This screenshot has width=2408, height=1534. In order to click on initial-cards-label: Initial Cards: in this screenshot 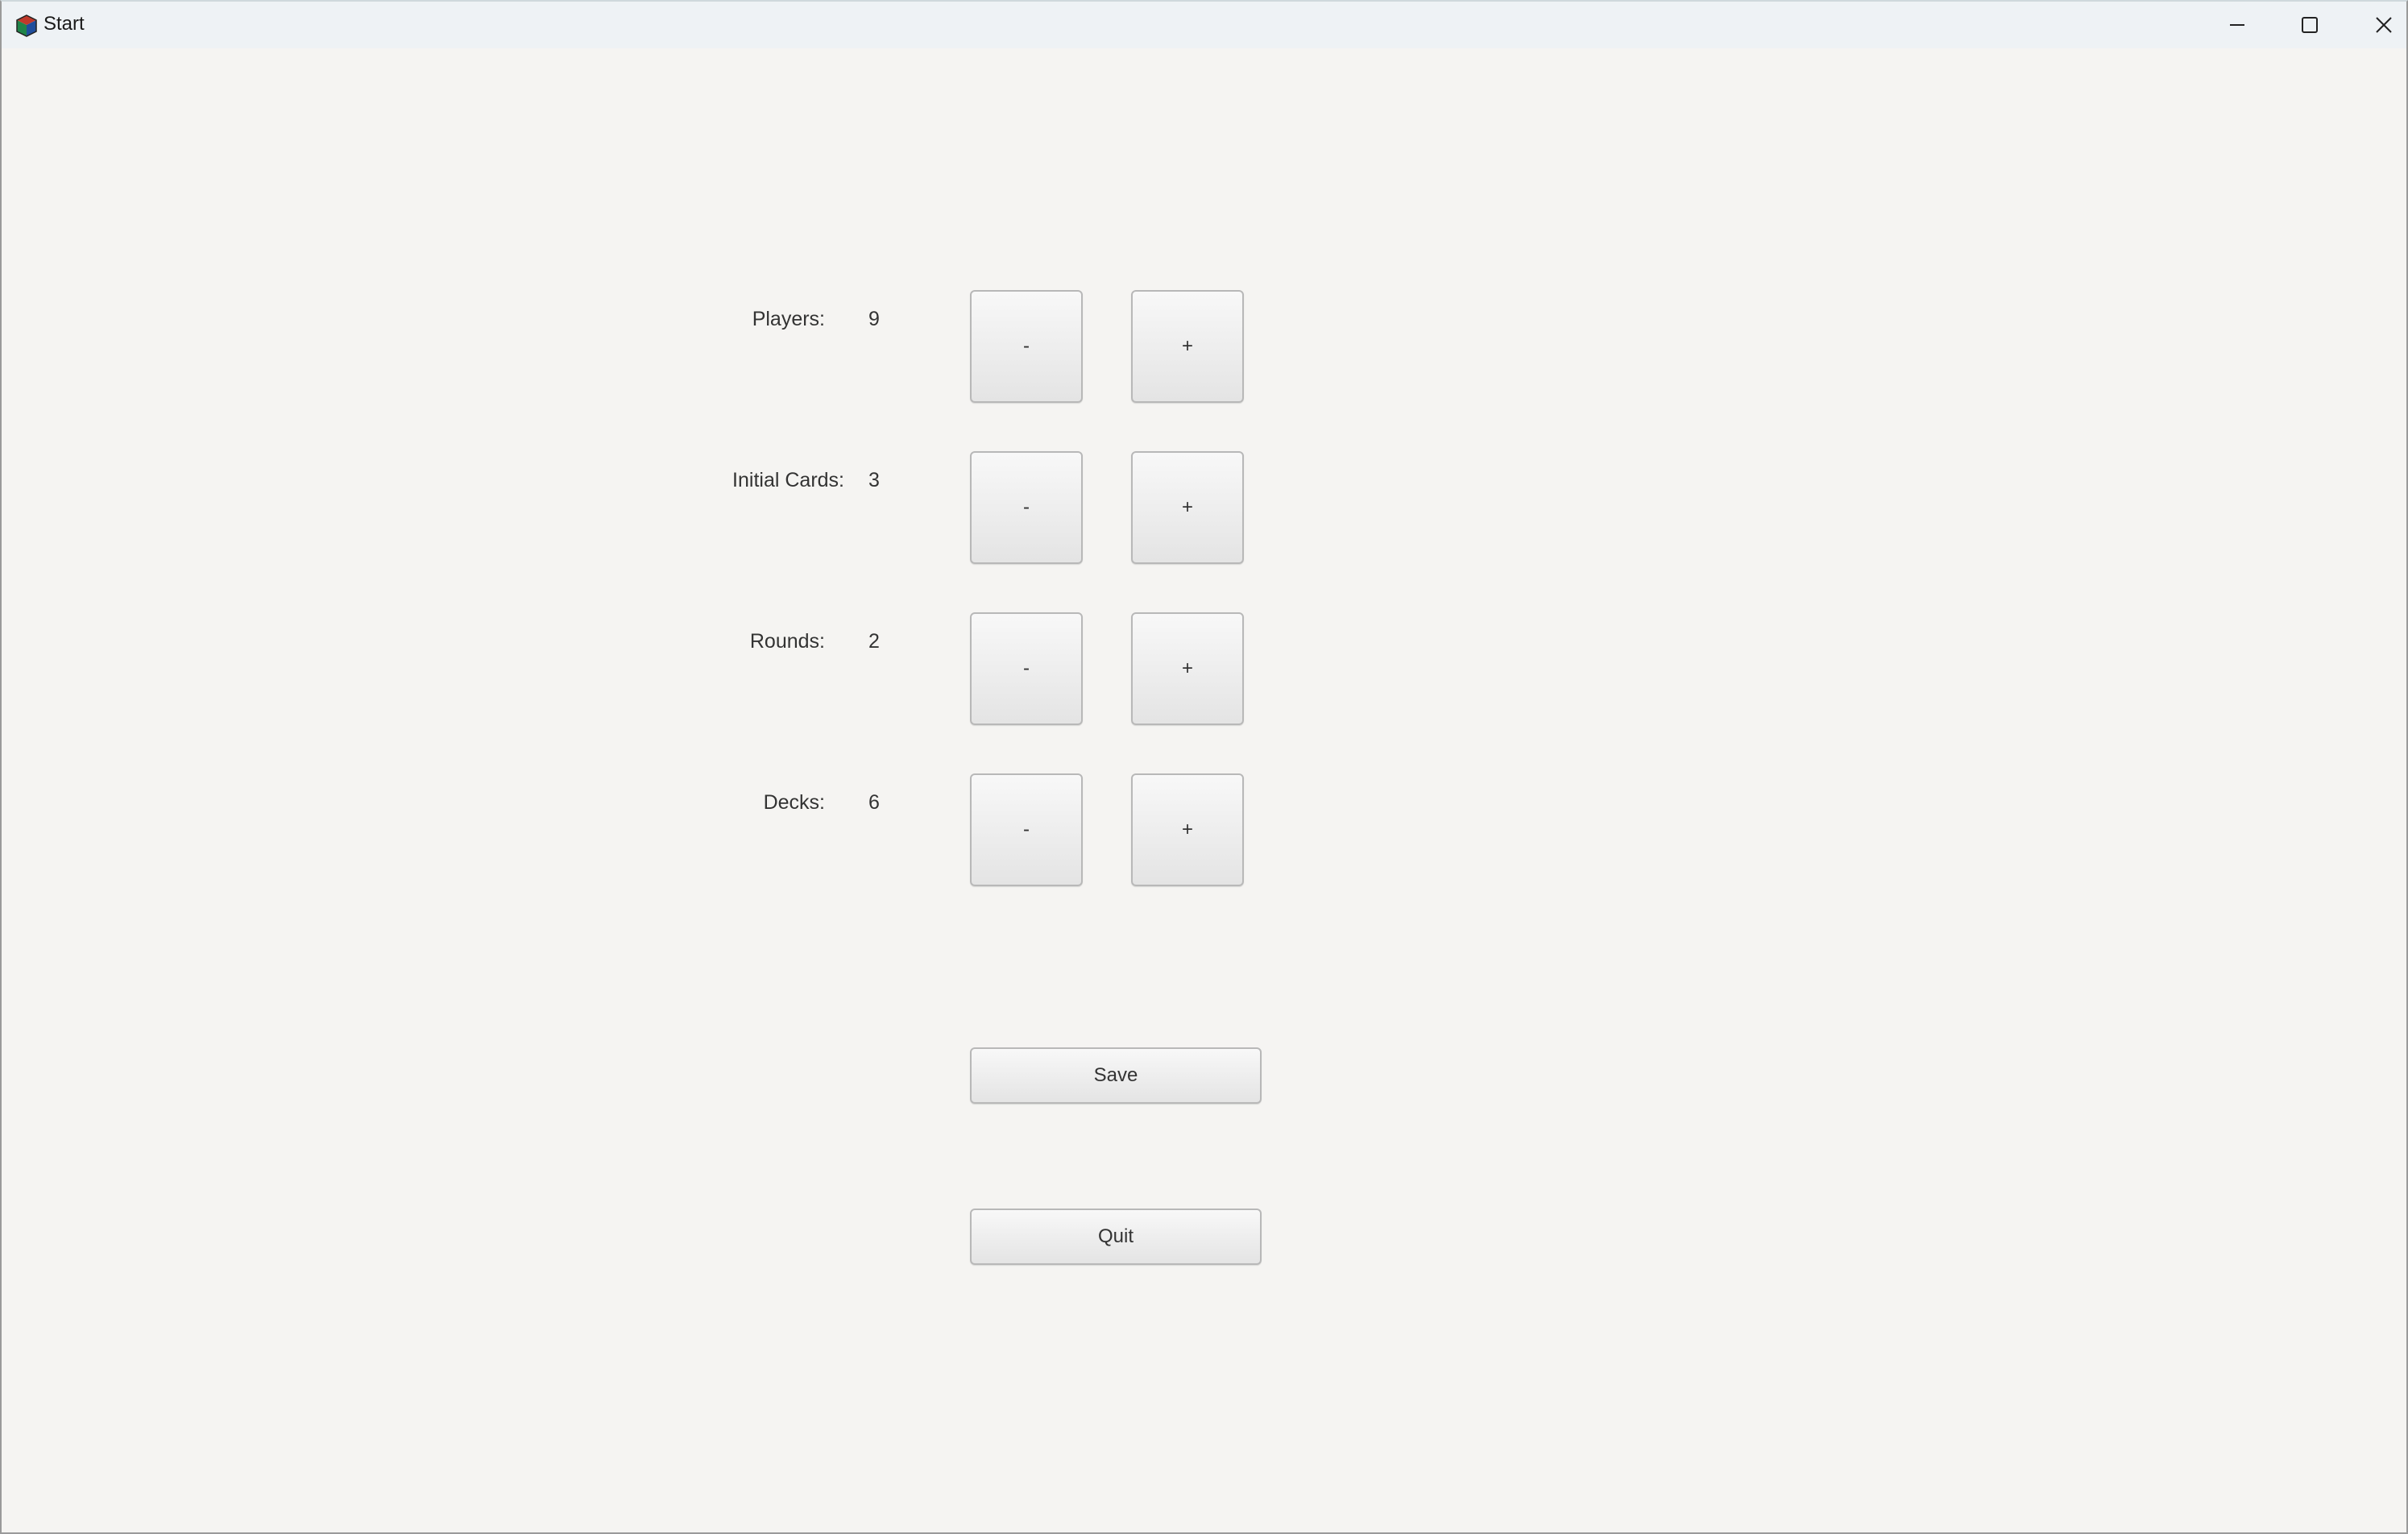, I will do `click(788, 480)`.